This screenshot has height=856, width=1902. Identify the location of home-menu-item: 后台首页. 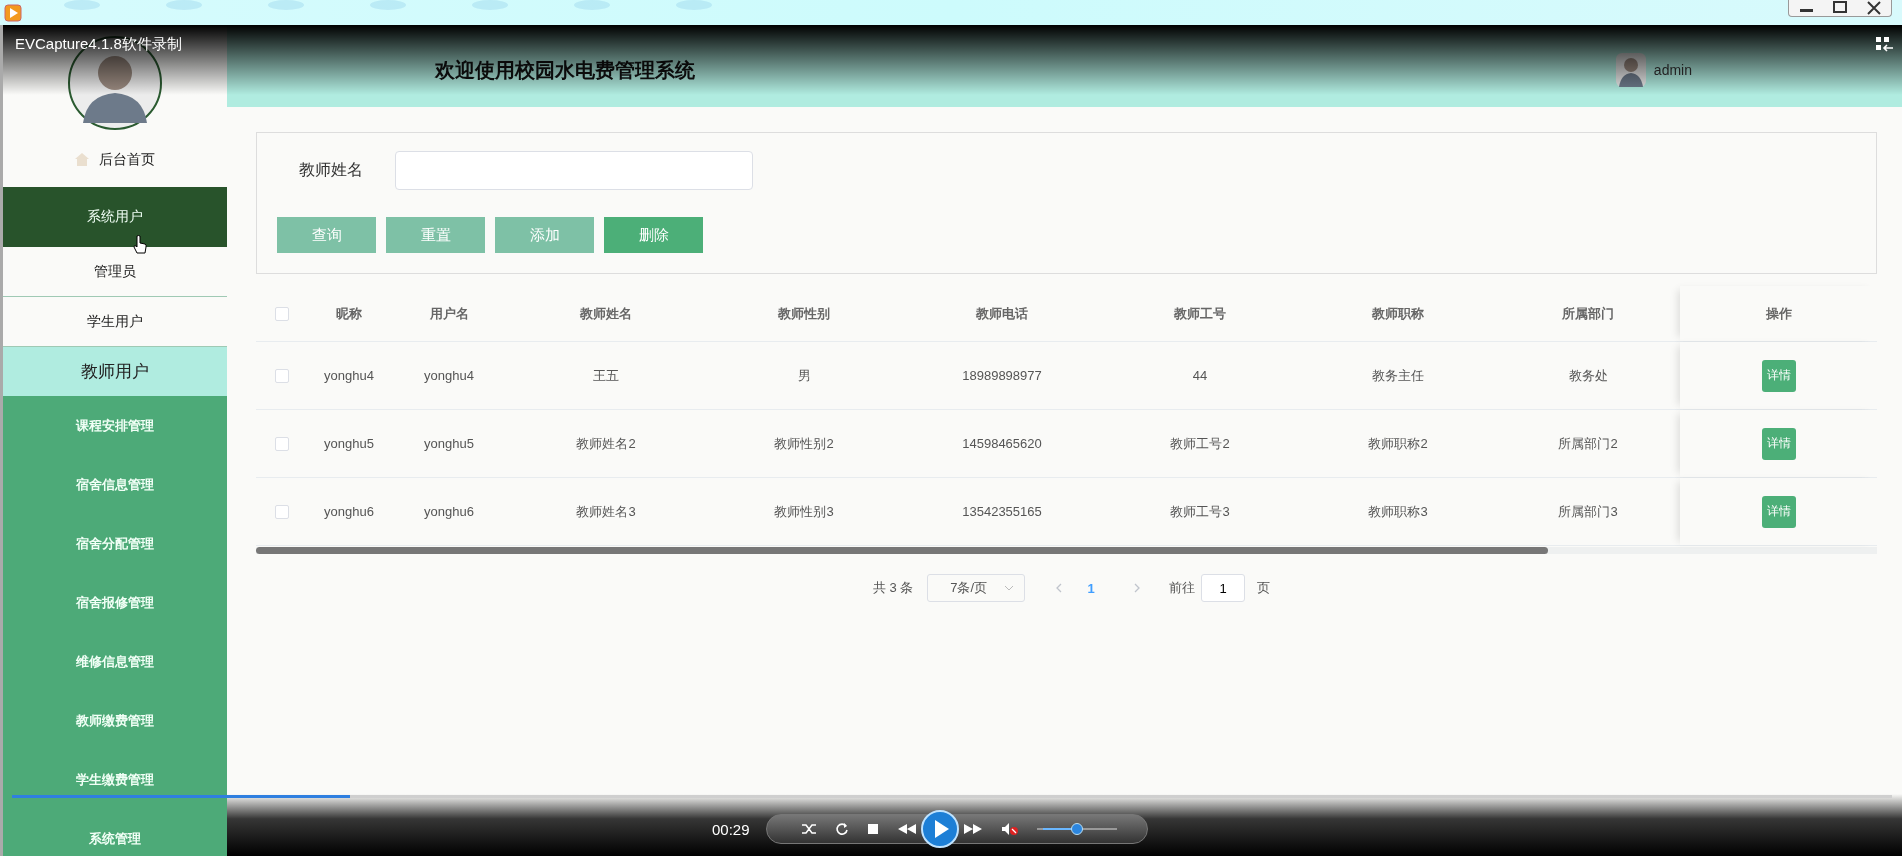
(115, 159).